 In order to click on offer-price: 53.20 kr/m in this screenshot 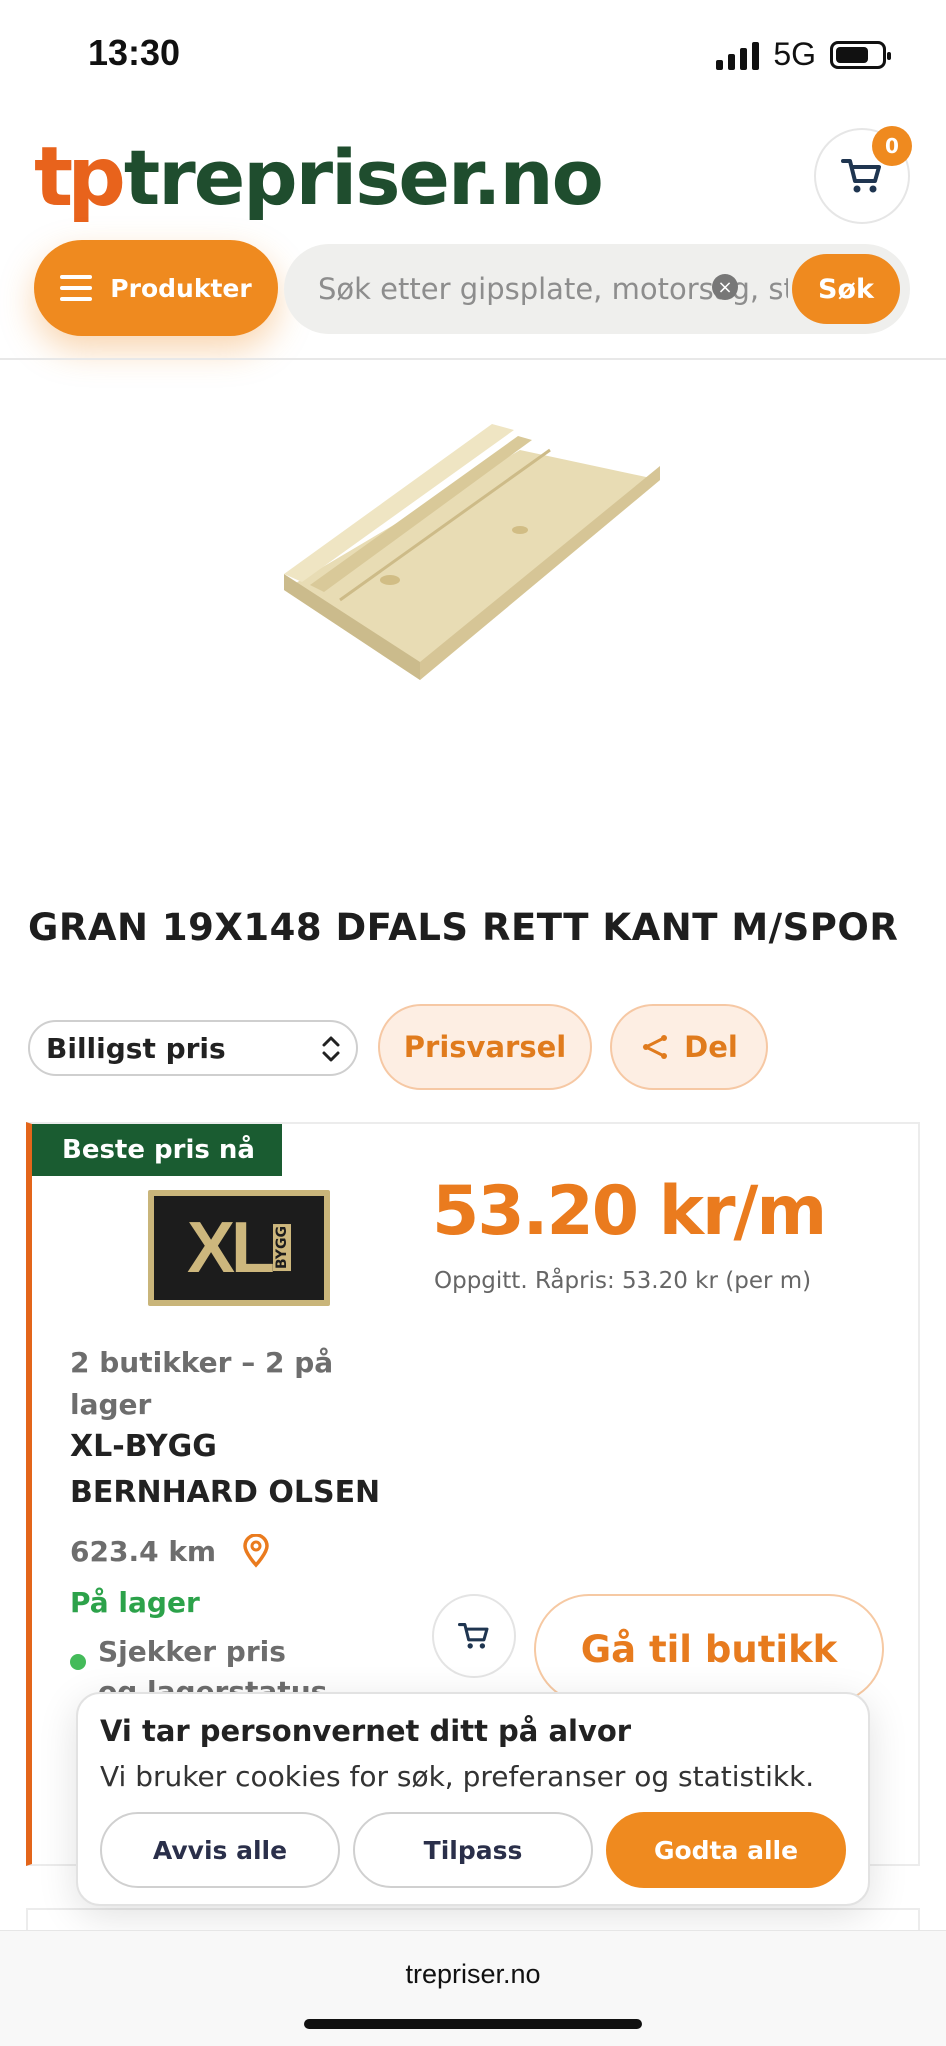, I will do `click(629, 1211)`.